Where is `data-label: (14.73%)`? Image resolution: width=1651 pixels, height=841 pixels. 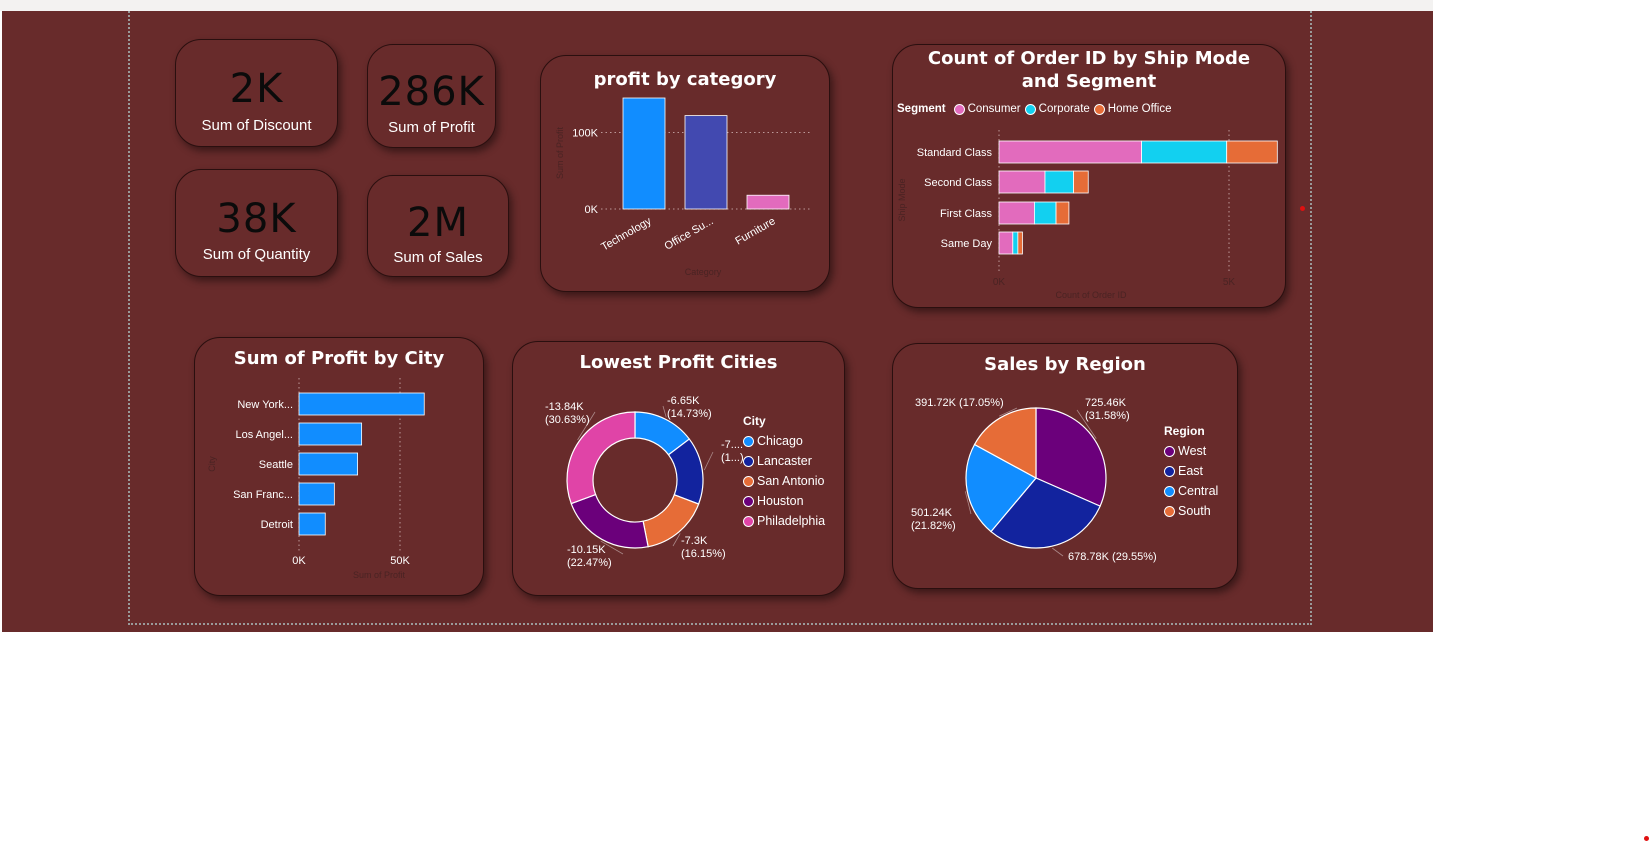 data-label: (14.73%) is located at coordinates (689, 414).